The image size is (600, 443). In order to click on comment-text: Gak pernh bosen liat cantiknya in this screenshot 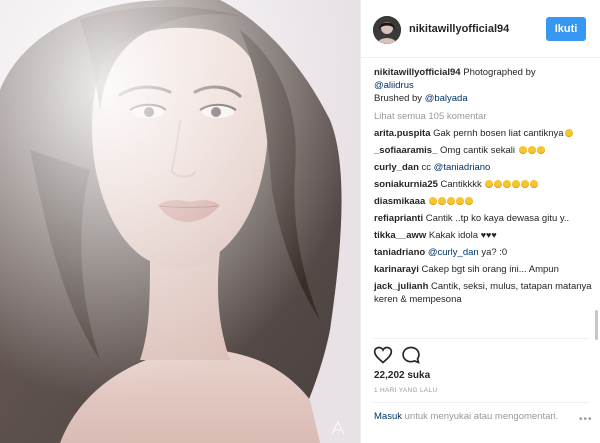, I will do `click(497, 133)`.